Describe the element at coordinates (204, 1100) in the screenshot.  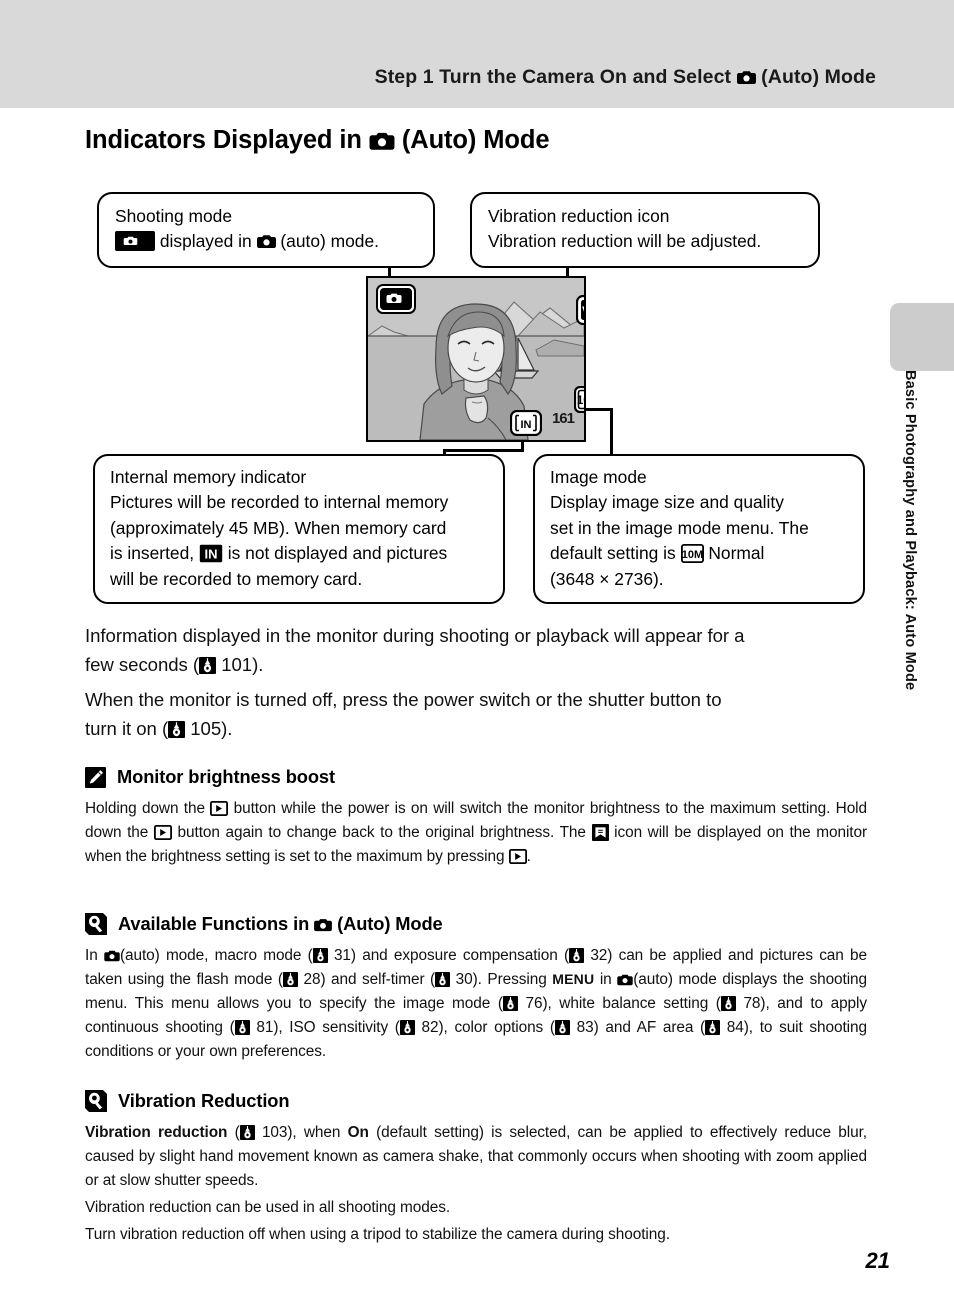
I see `note-vibration-reduction-title: Vibration Reduction` at that location.